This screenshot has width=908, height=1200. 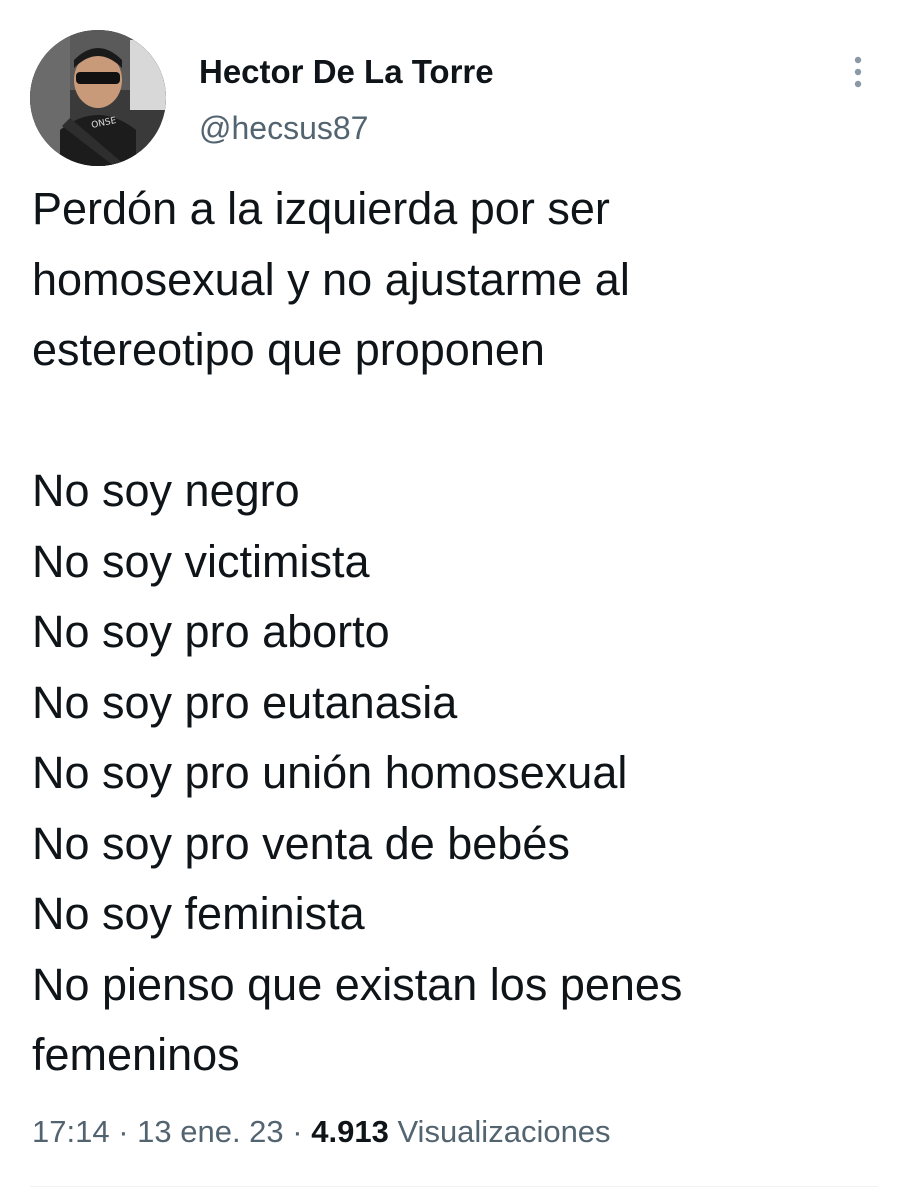 I want to click on display-name: Hector De La Torre, so click(x=346, y=72).